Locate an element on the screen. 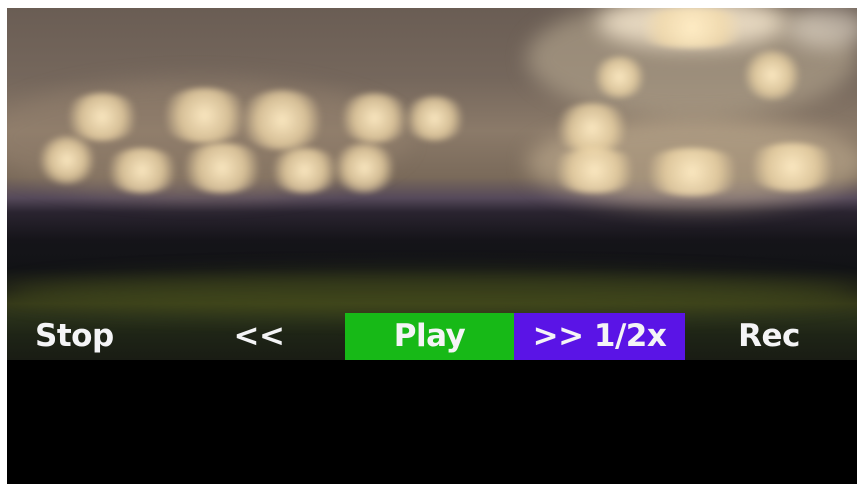 The height and width of the screenshot is (491, 865). play-button: Play is located at coordinates (429, 336).